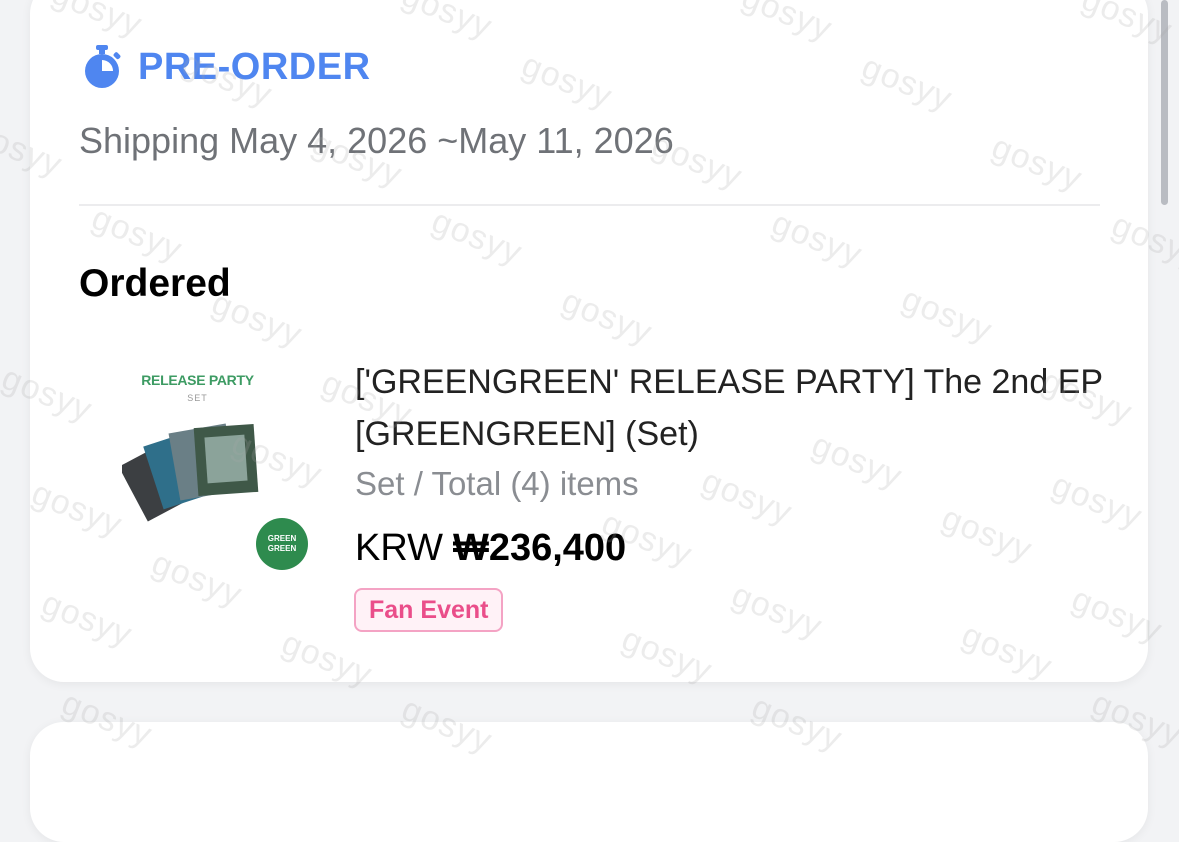  Describe the element at coordinates (1164, 102) in the screenshot. I see `scrollbar` at that location.